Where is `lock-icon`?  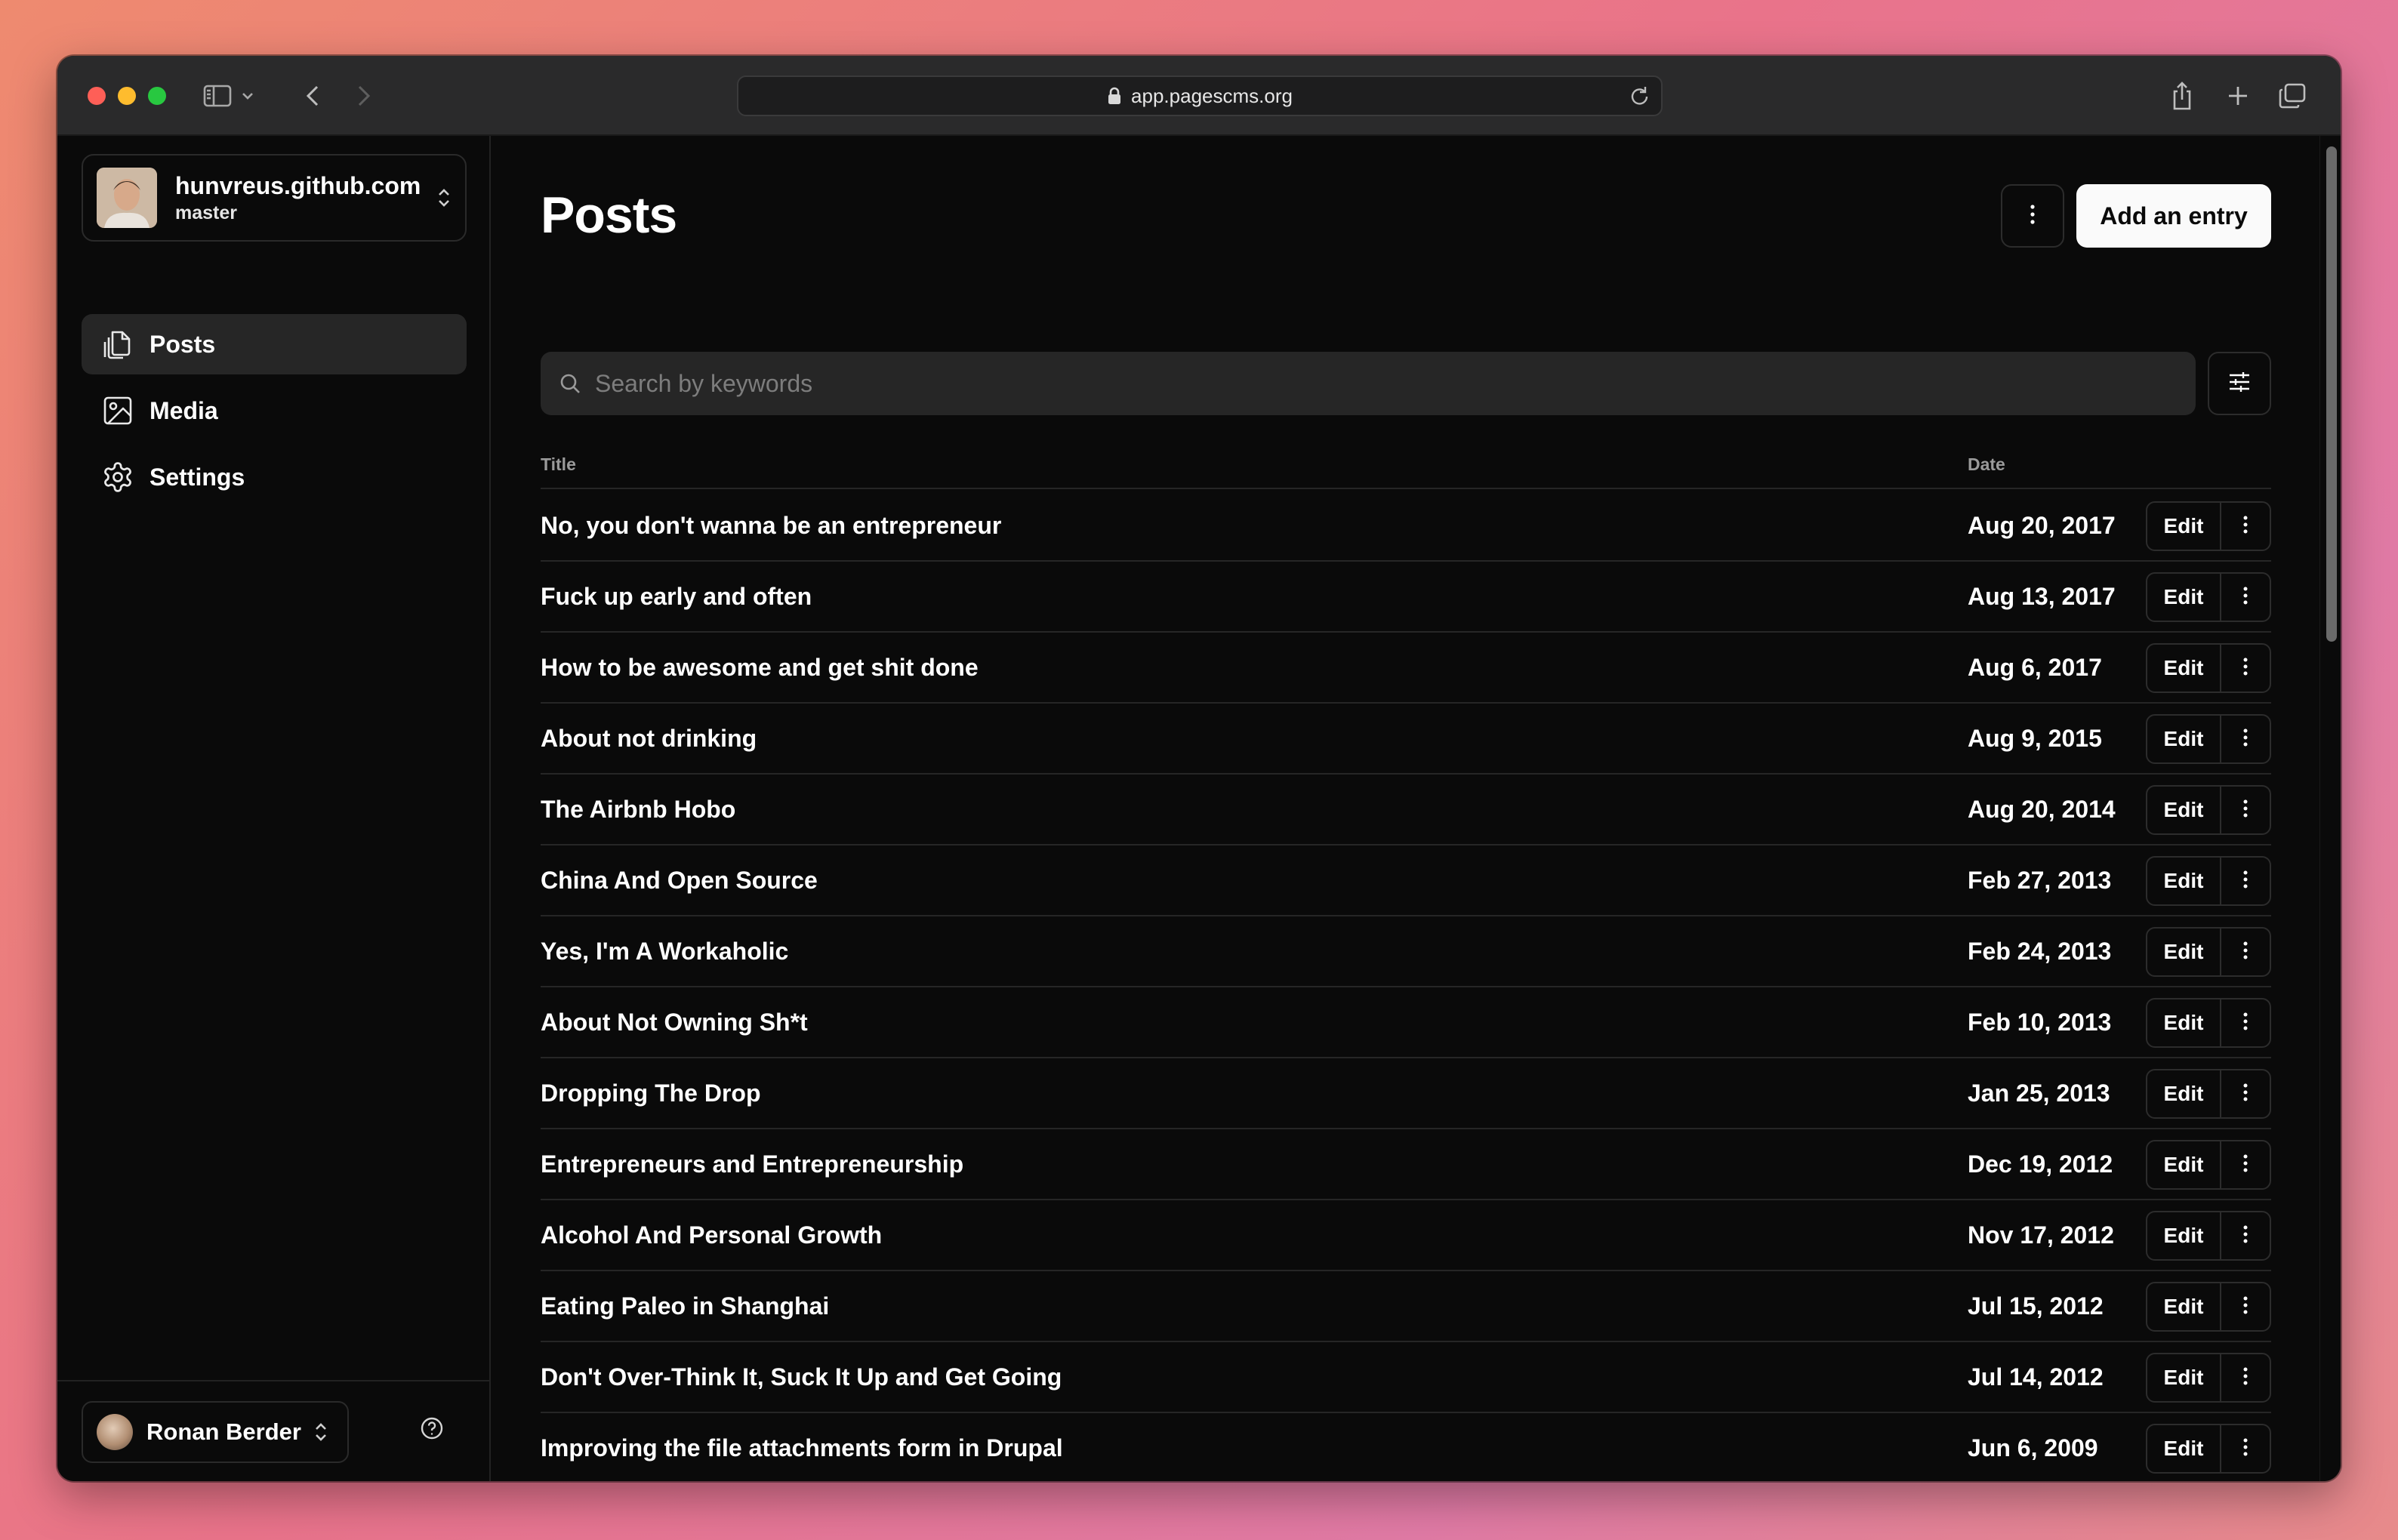 lock-icon is located at coordinates (1114, 96).